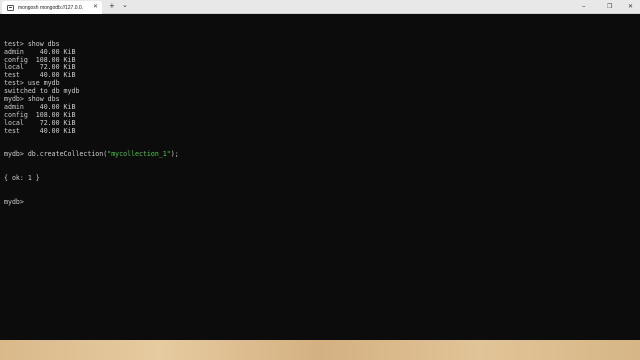 The height and width of the screenshot is (360, 640). I want to click on terminal-icon, so click(10, 7).